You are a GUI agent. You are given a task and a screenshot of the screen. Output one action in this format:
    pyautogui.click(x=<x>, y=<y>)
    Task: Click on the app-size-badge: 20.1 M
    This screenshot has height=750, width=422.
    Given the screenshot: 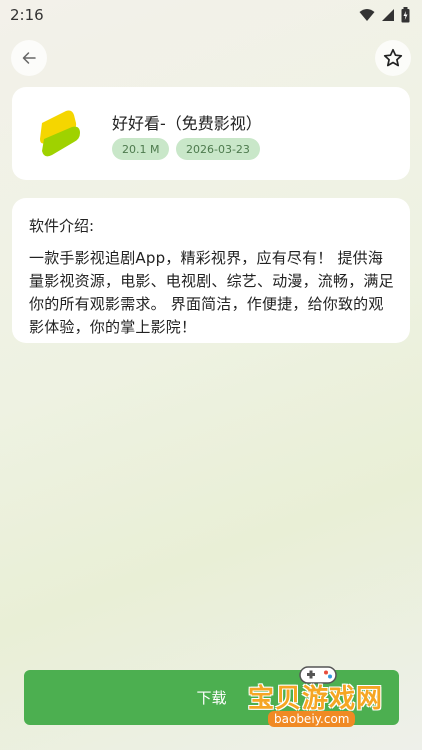 What is the action you would take?
    pyautogui.click(x=141, y=149)
    